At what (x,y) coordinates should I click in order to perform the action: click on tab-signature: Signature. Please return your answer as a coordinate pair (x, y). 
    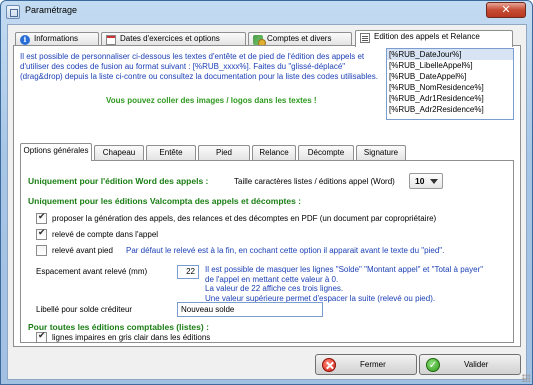
    Looking at the image, I should click on (381, 152).